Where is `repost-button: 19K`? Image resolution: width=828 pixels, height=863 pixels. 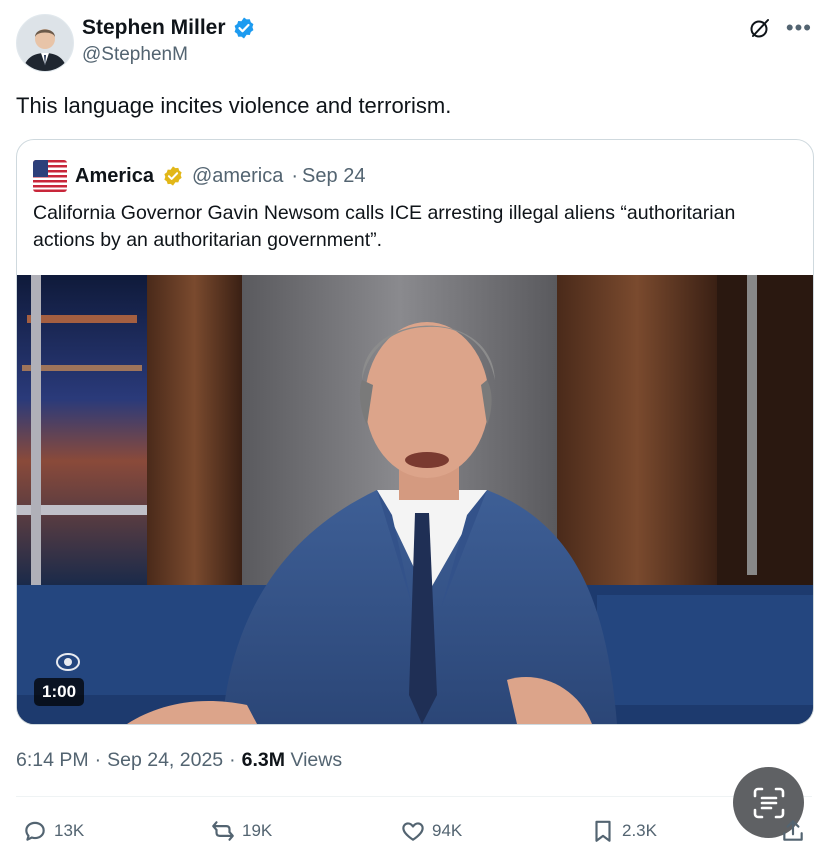
repost-button: 19K is located at coordinates (241, 831).